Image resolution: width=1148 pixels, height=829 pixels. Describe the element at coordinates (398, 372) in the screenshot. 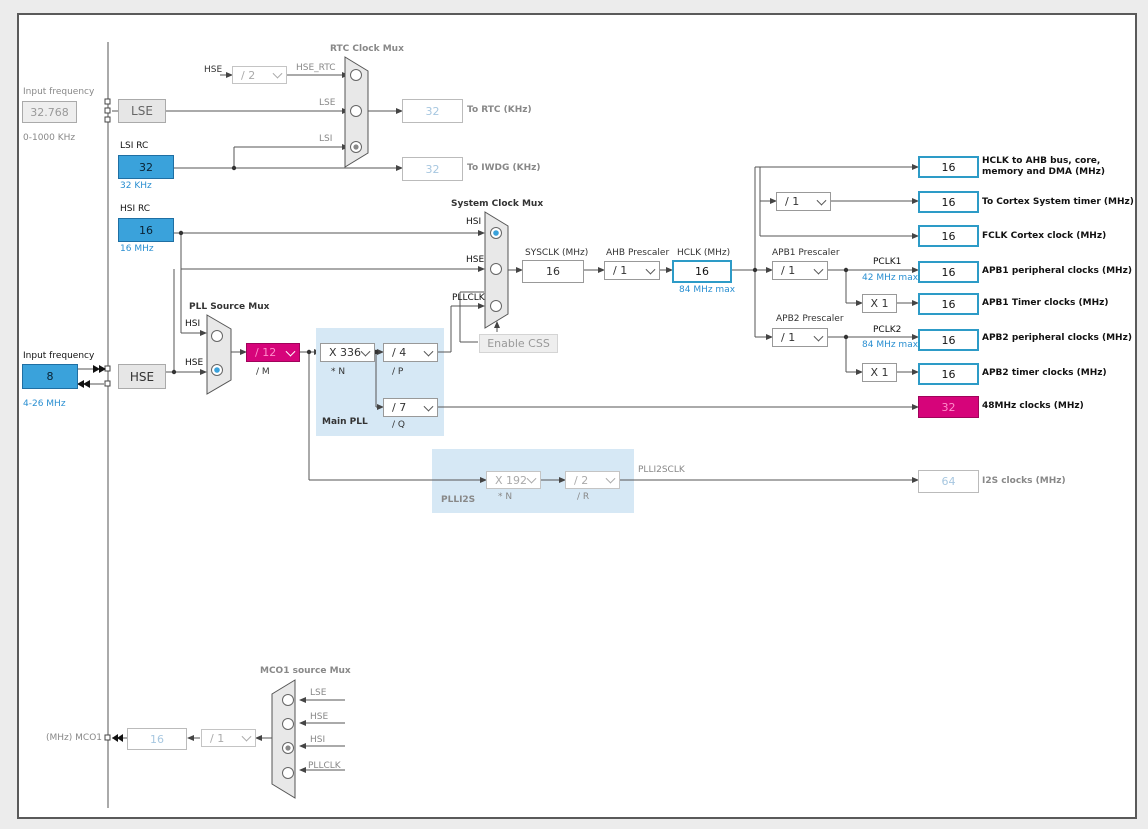

I see `pll-p-label: / P` at that location.